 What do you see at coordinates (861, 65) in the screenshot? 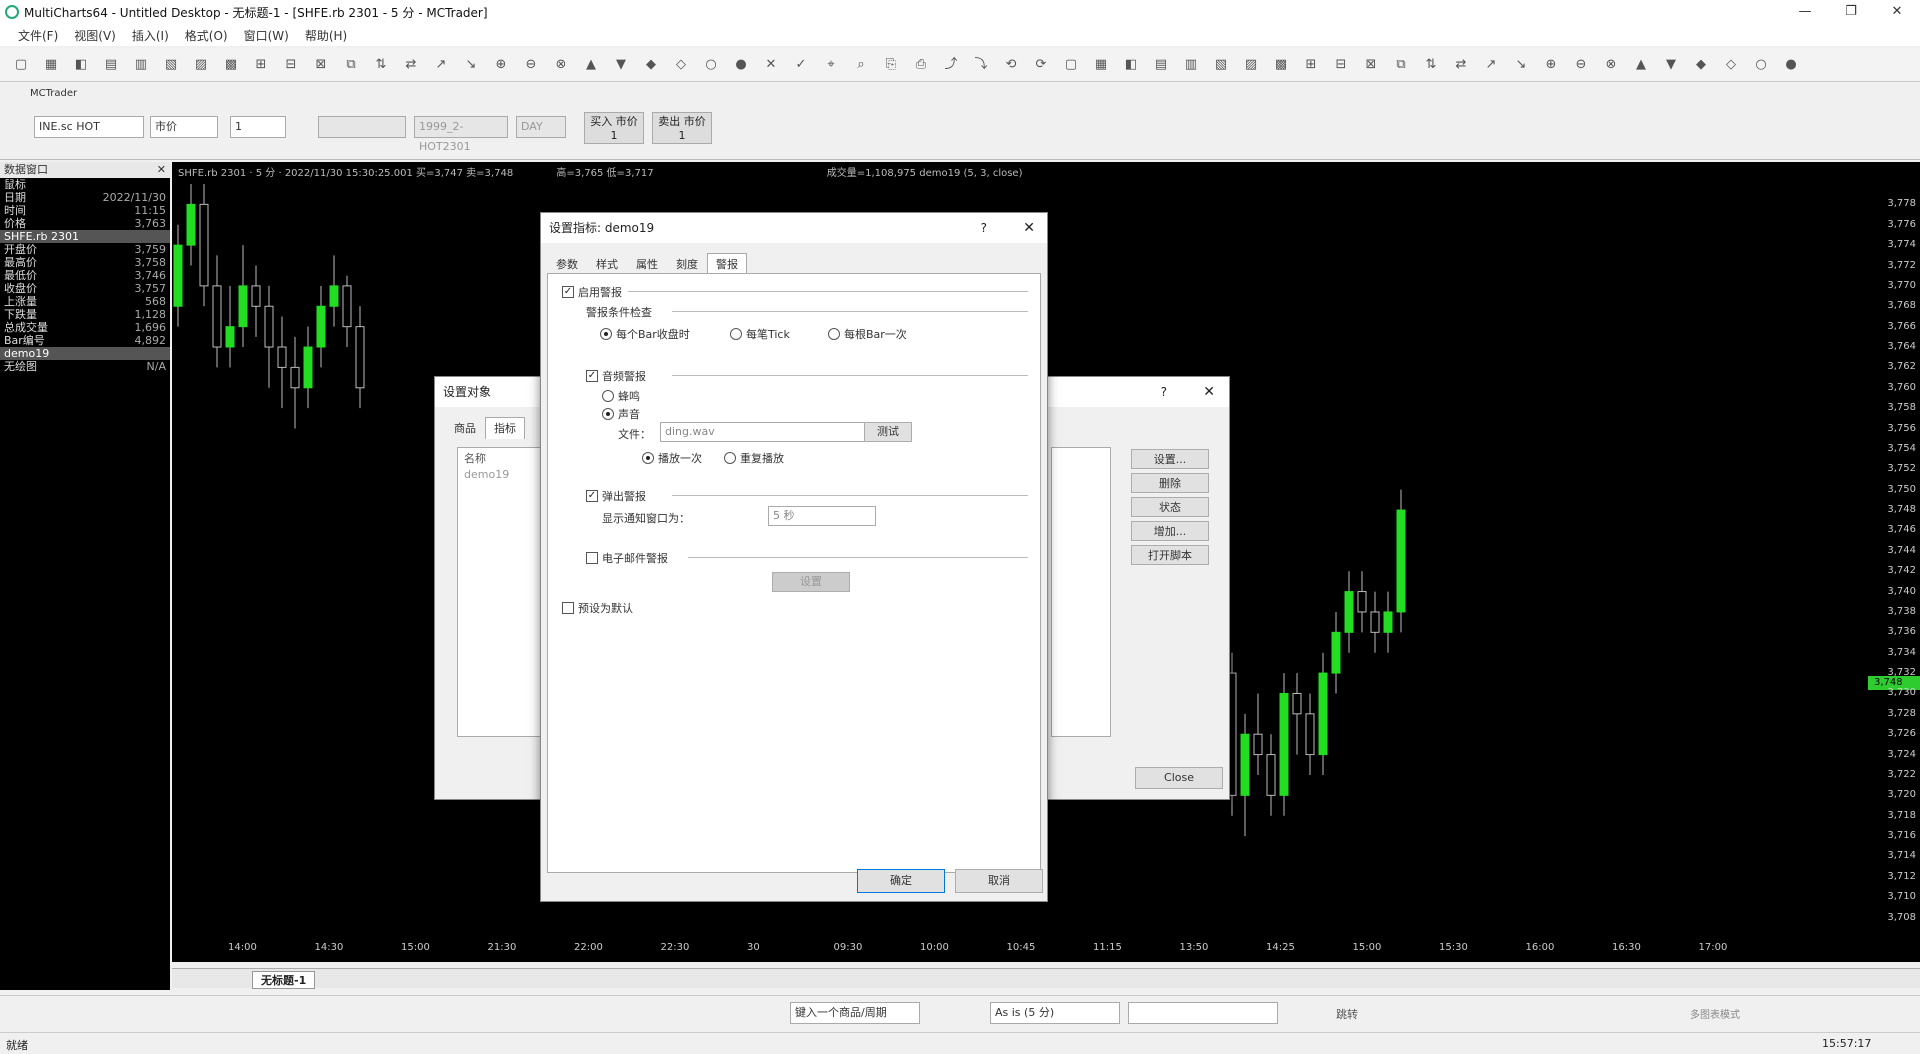
I see `toolbar-icon: ⌕` at bounding box center [861, 65].